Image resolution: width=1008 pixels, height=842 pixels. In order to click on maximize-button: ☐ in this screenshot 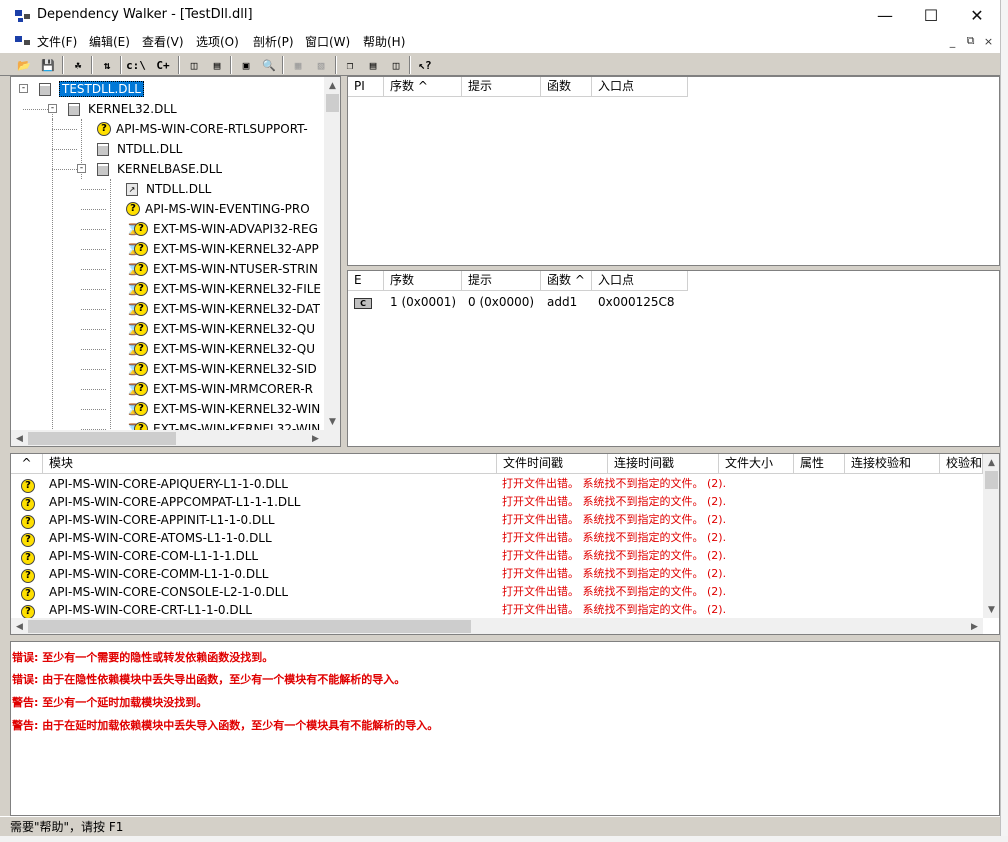, I will do `click(931, 15)`.